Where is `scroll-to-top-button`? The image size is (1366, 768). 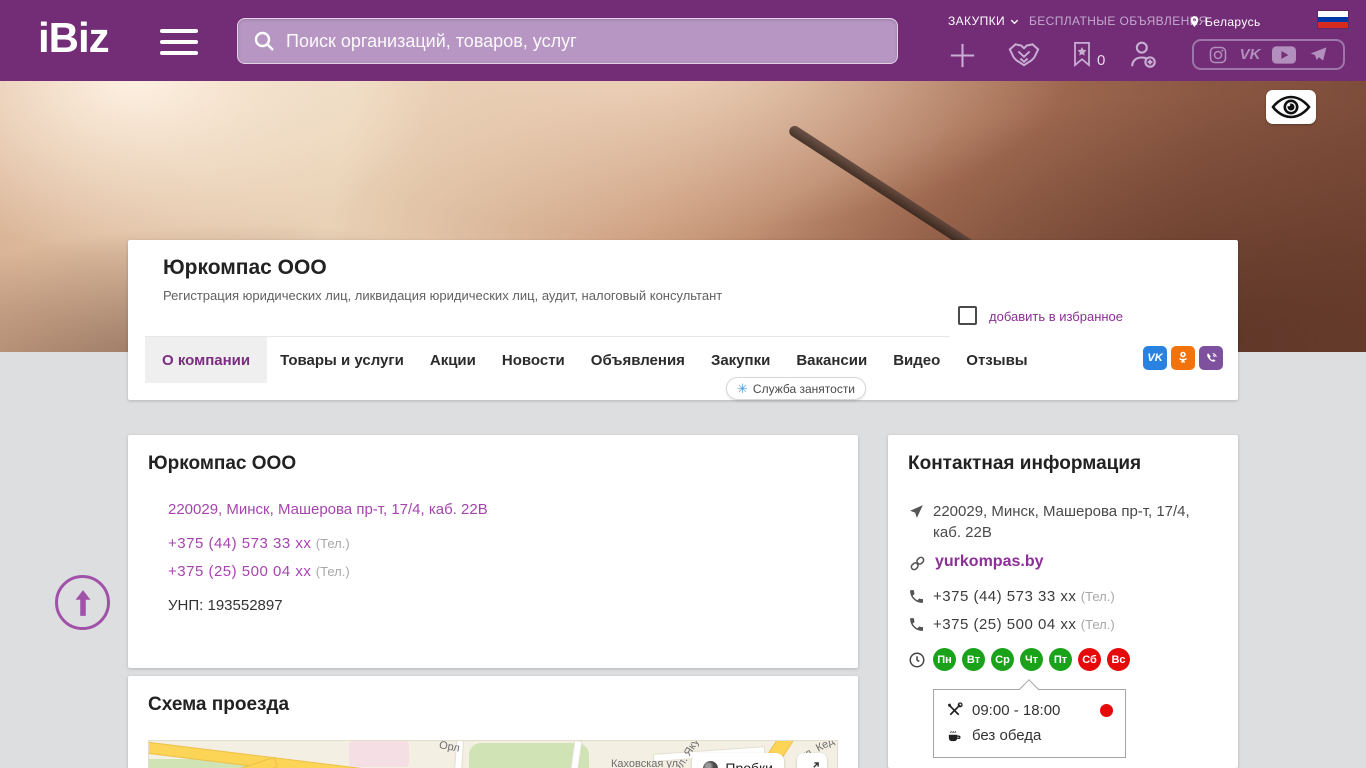
scroll-to-top-button is located at coordinates (82, 602).